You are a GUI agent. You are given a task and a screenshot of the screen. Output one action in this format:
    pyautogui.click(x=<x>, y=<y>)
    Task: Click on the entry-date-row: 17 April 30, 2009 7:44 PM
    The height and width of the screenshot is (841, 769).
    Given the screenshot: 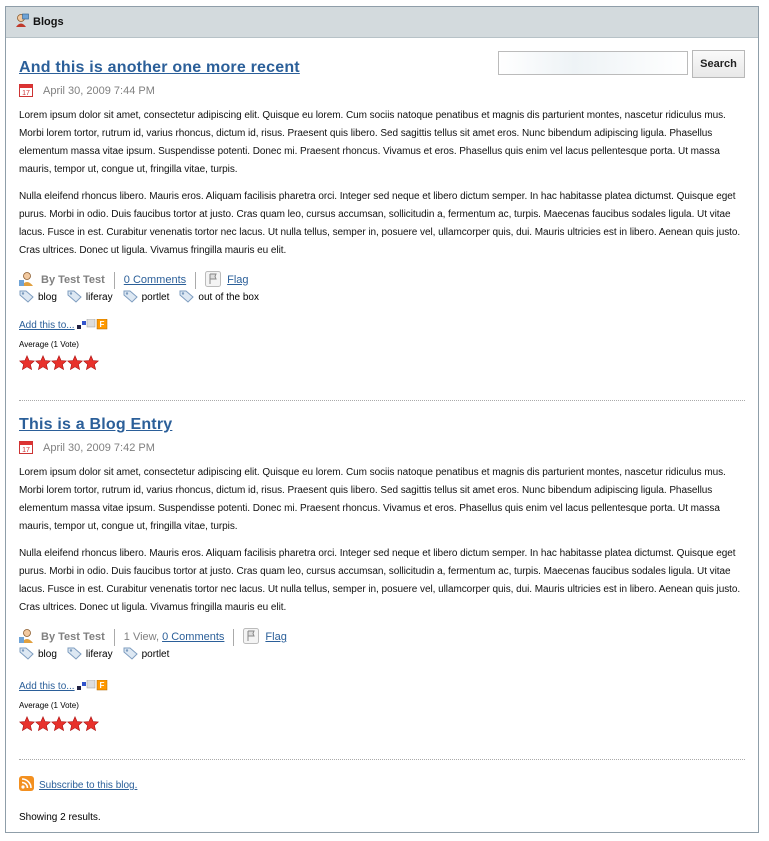 What is the action you would take?
    pyautogui.click(x=383, y=91)
    